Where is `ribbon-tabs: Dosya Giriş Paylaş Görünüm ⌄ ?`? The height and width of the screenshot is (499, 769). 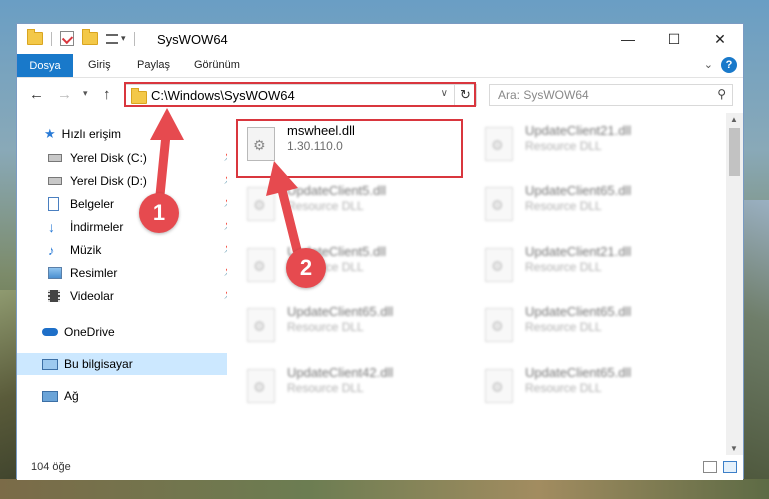 ribbon-tabs: Dosya Giriş Paylaş Görünüm ⌄ ? is located at coordinates (380, 66).